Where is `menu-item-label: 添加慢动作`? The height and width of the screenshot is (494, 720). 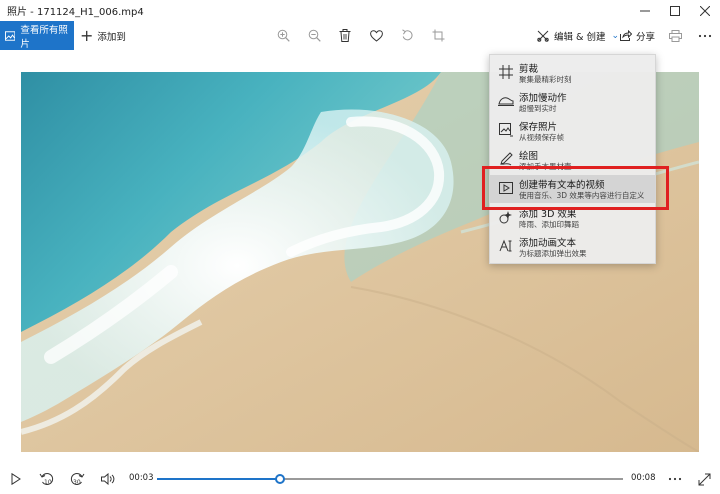 menu-item-label: 添加慢动作 is located at coordinates (543, 98).